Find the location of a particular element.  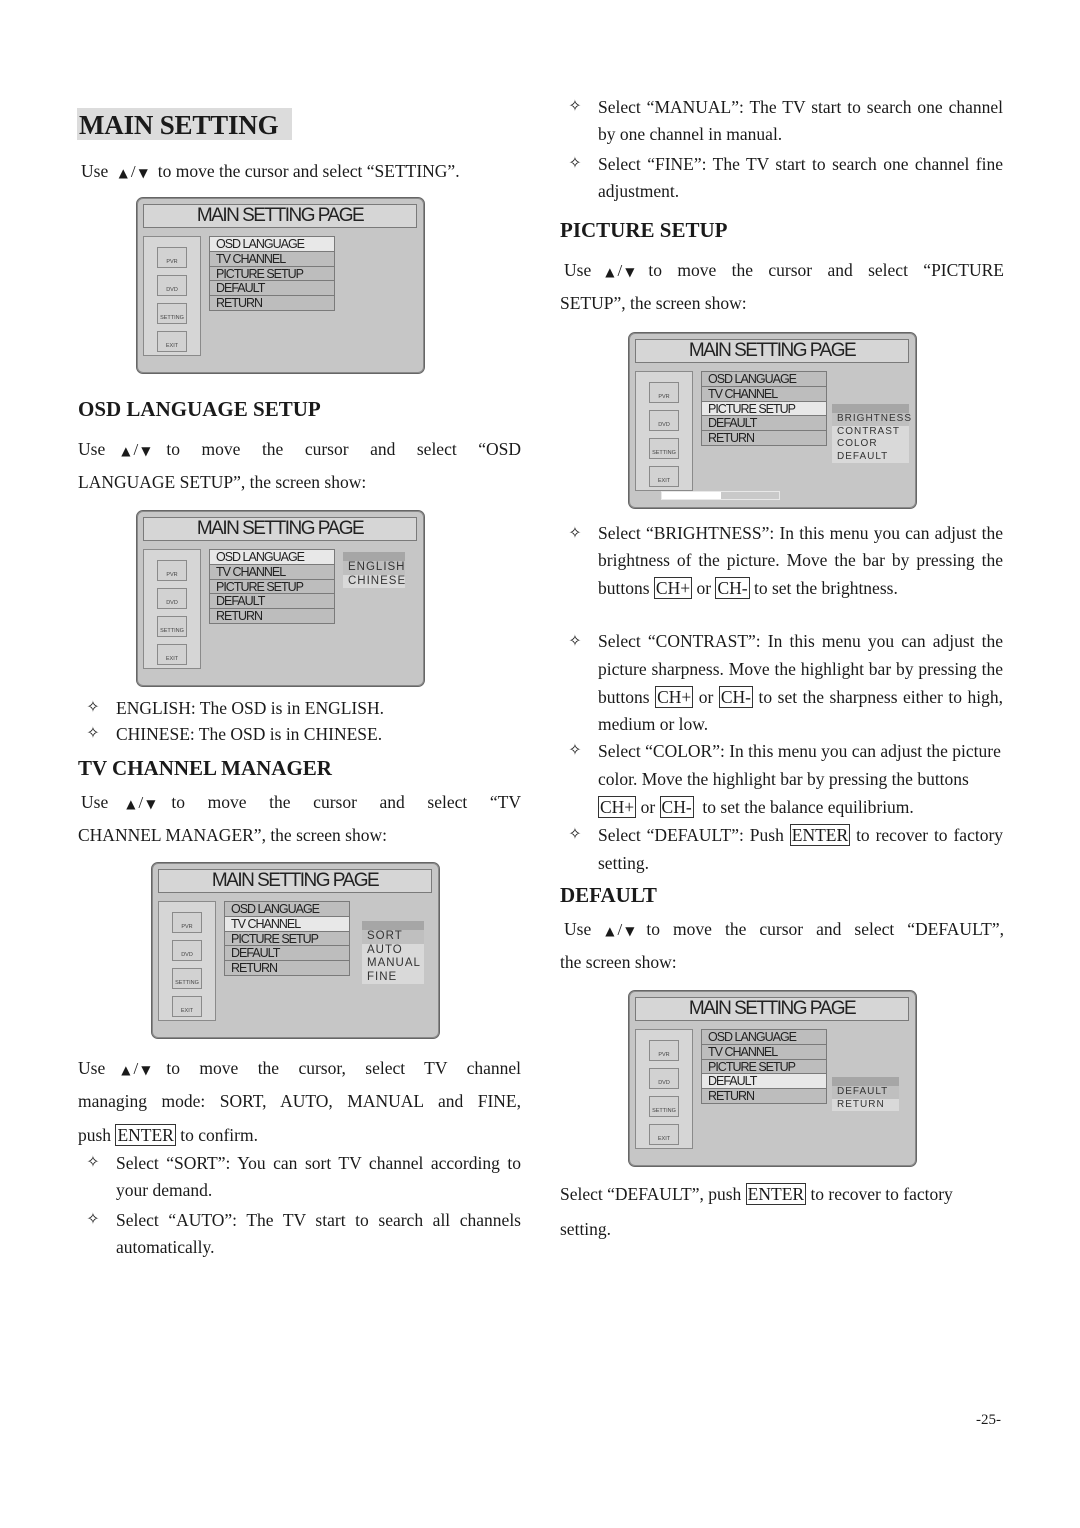

osd-submenu: ENGLISH CHINESE is located at coordinates (374, 570).